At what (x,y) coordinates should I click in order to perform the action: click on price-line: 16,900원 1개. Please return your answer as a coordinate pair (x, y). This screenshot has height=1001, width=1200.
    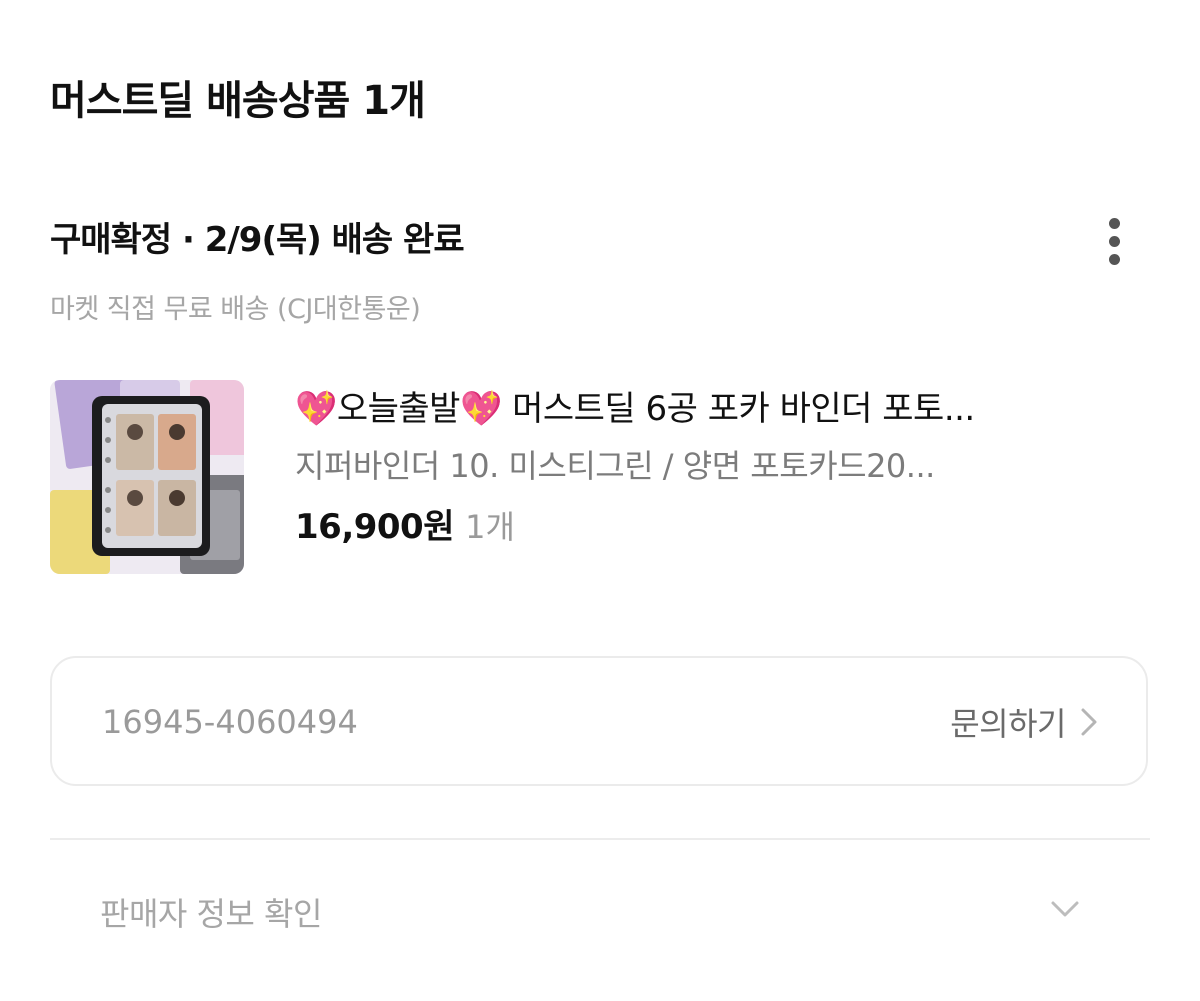
    Looking at the image, I should click on (715, 530).